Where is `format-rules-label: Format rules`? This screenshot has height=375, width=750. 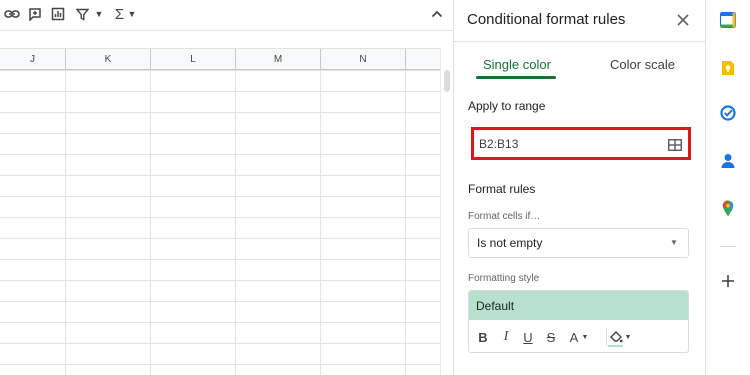
format-rules-label: Format rules is located at coordinates (502, 189).